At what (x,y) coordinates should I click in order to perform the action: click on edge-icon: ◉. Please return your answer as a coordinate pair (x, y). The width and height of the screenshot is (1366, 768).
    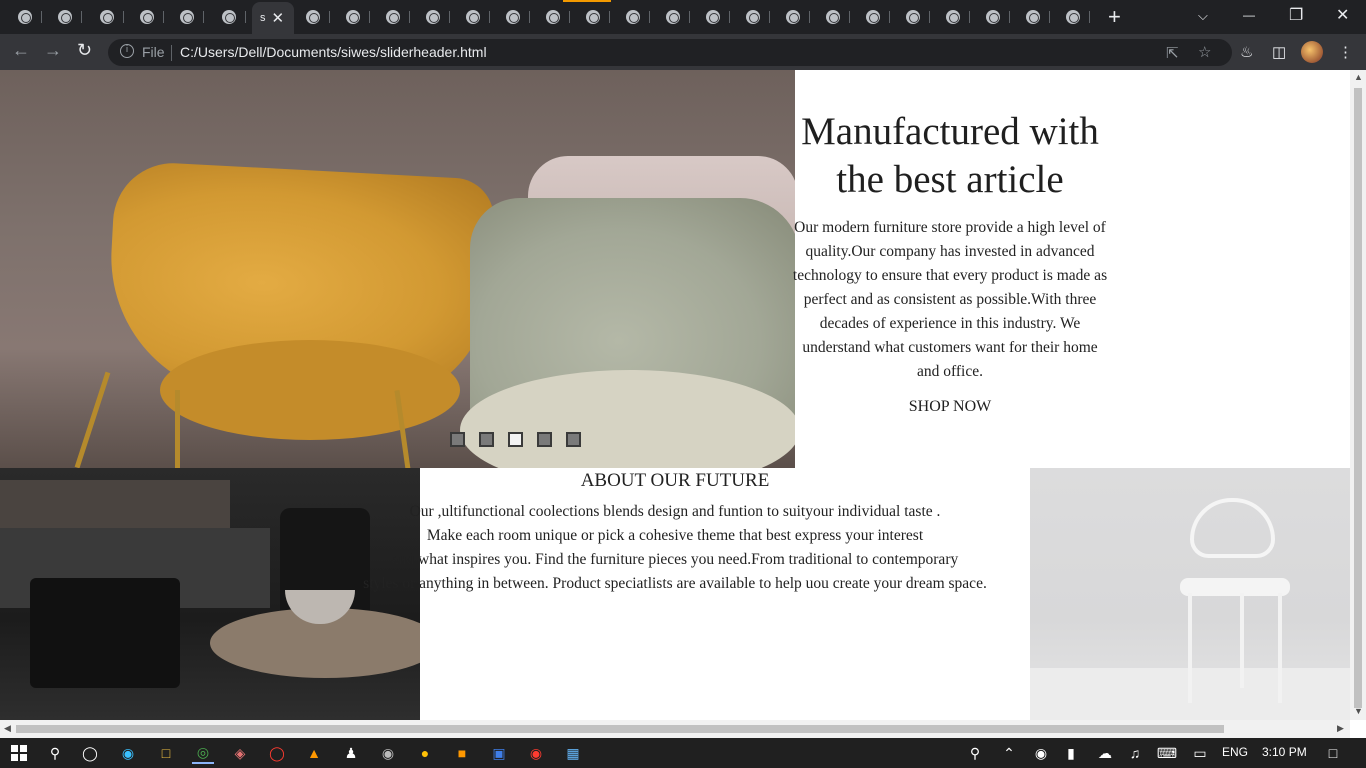
    Looking at the image, I should click on (128, 753).